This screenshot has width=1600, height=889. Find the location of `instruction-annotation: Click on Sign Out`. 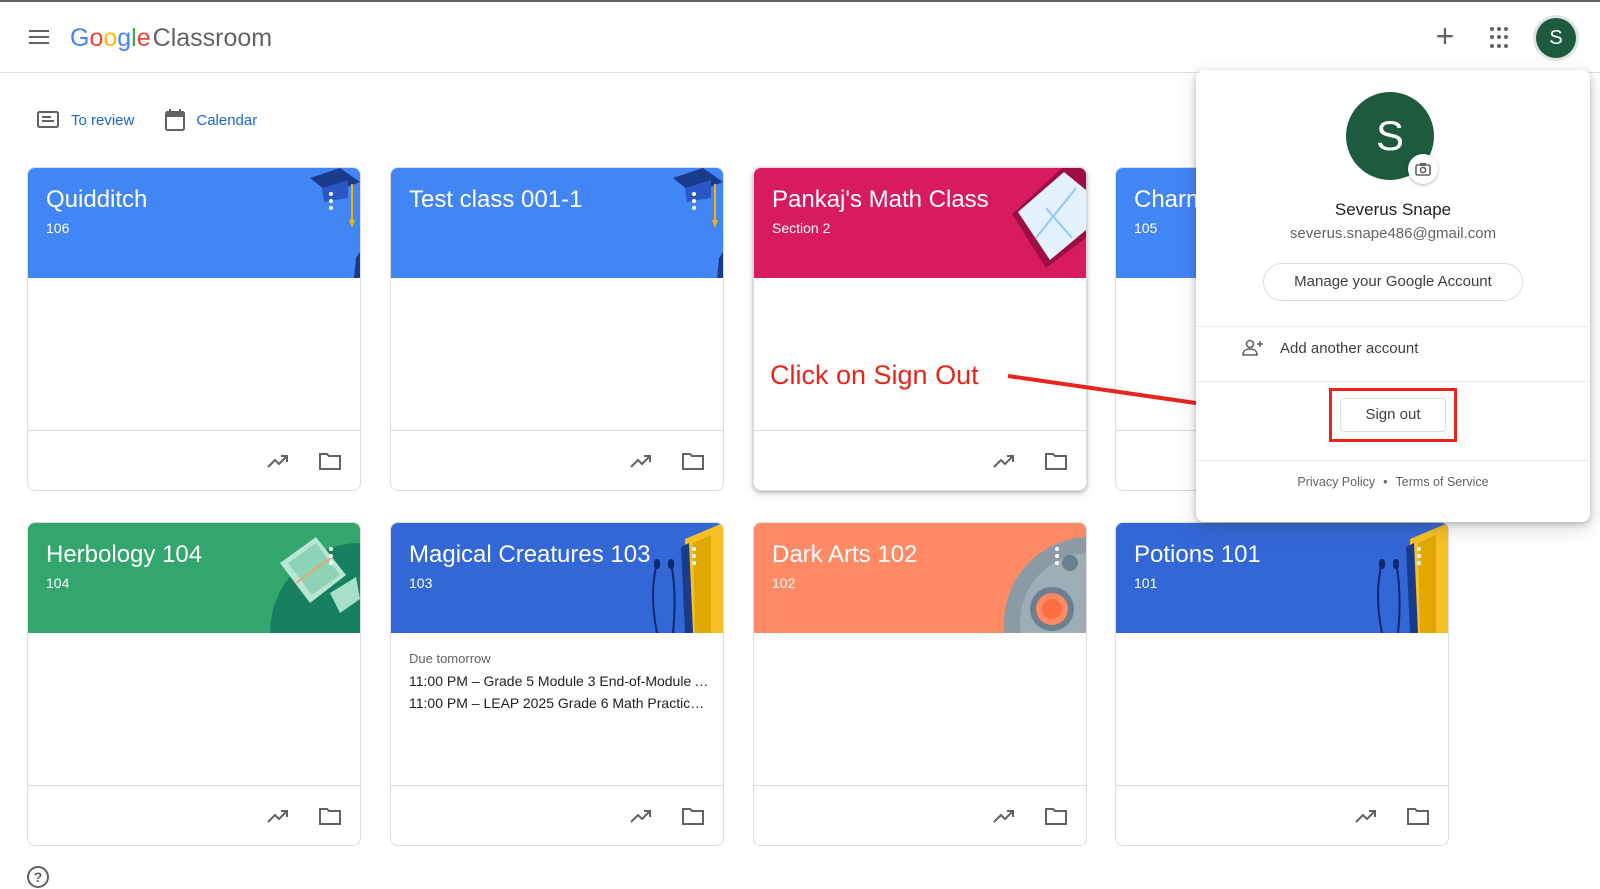

instruction-annotation: Click on Sign Out is located at coordinates (874, 375).